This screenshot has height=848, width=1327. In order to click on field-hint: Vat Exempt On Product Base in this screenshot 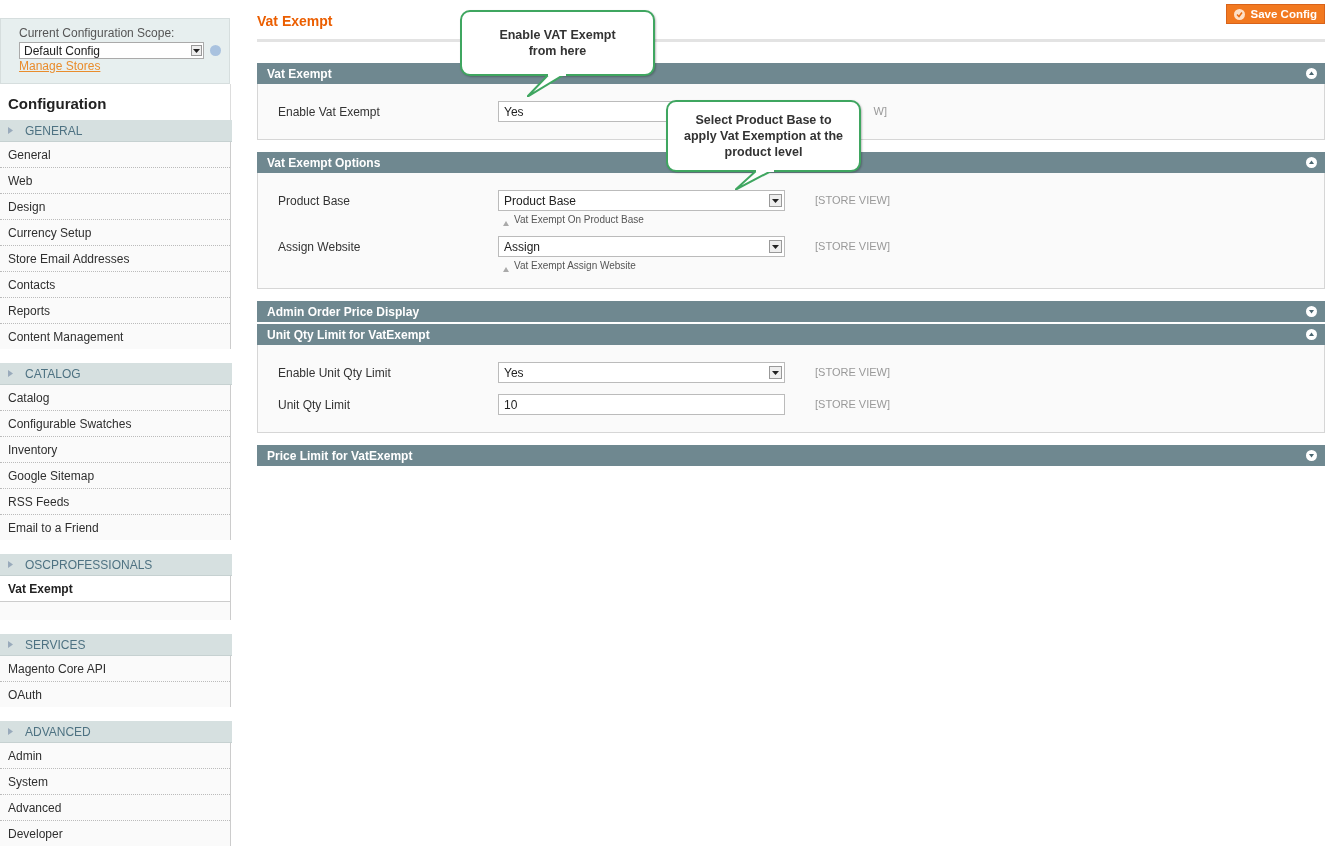, I will do `click(579, 219)`.